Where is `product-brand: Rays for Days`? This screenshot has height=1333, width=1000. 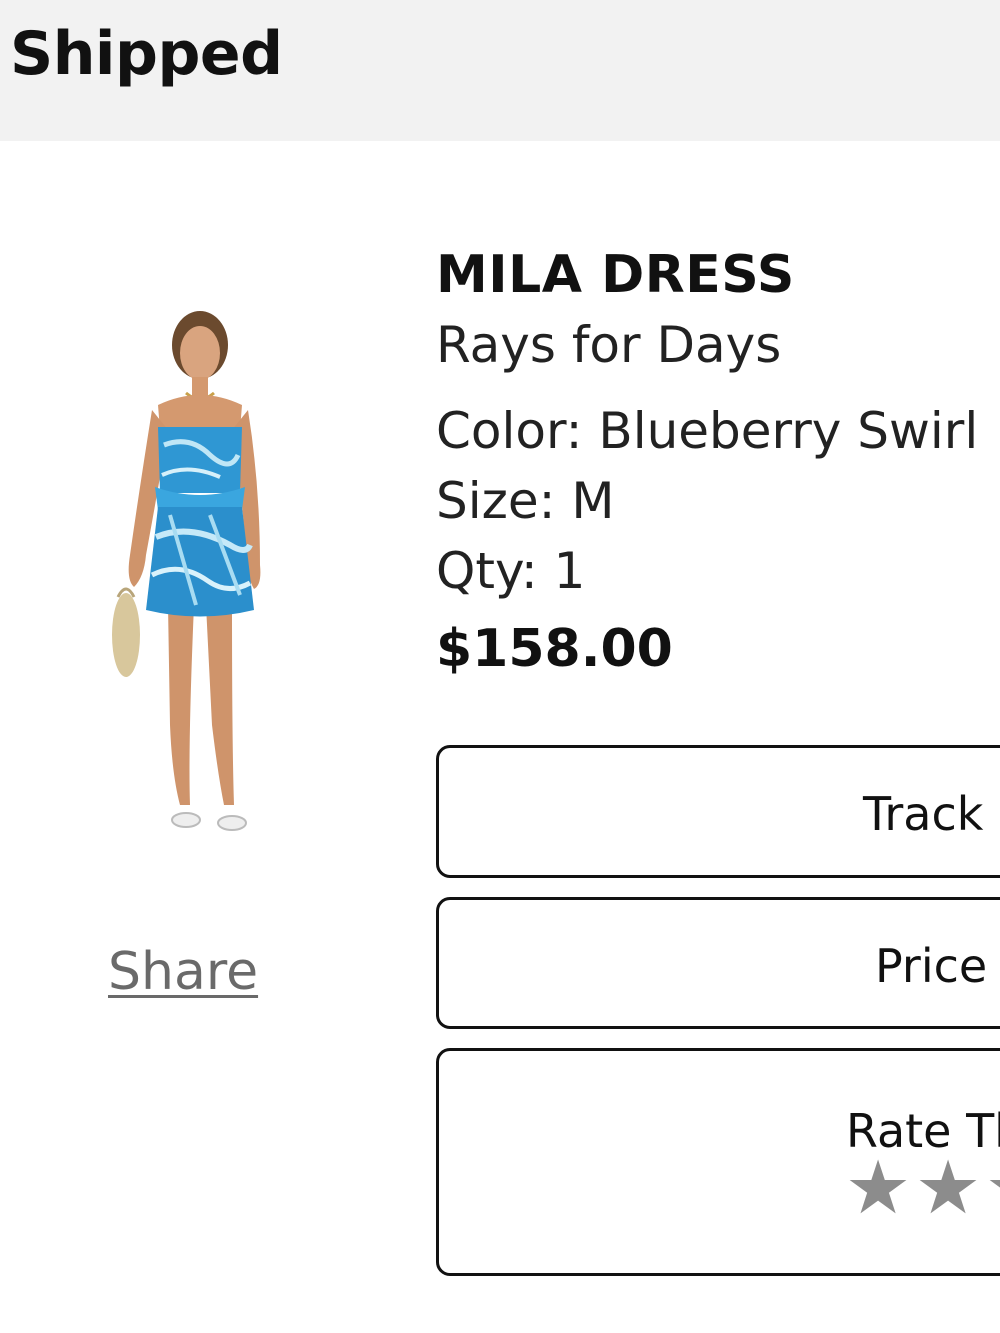 product-brand: Rays for Days is located at coordinates (609, 345).